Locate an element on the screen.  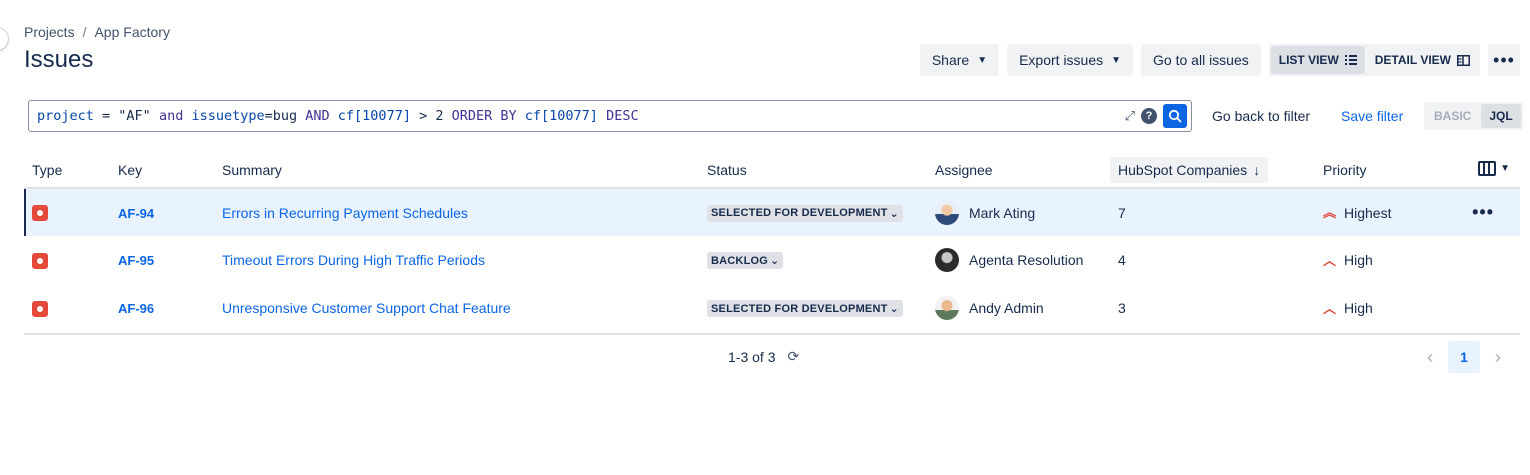
issue-summary-link: Errors in Recurring Payment Schedules is located at coordinates (345, 213).